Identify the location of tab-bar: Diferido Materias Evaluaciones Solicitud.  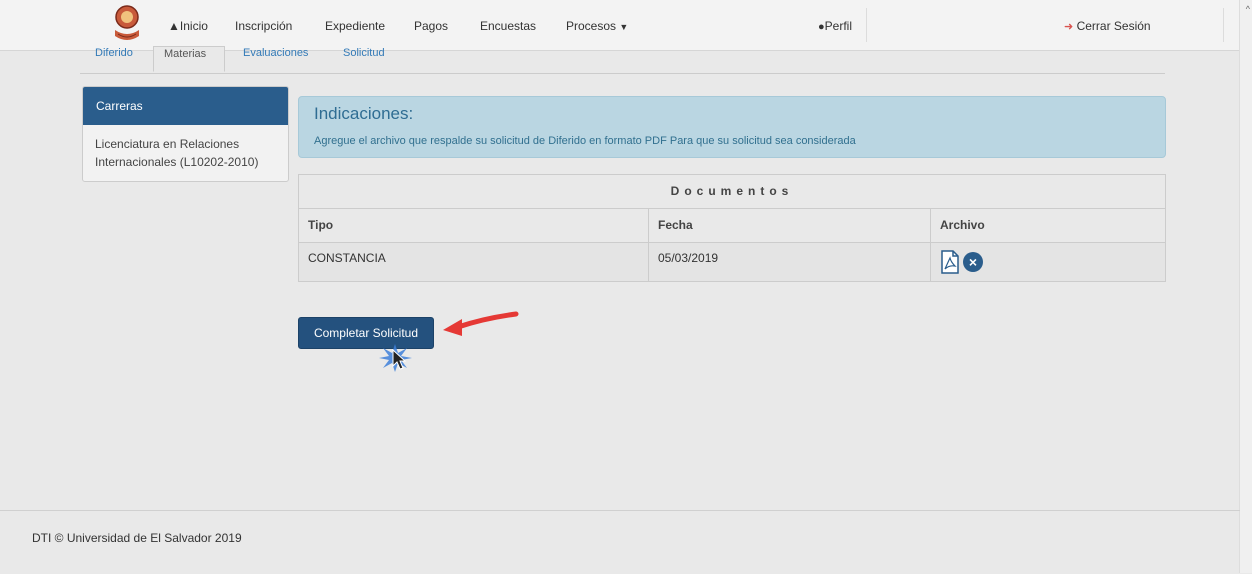
(622, 60).